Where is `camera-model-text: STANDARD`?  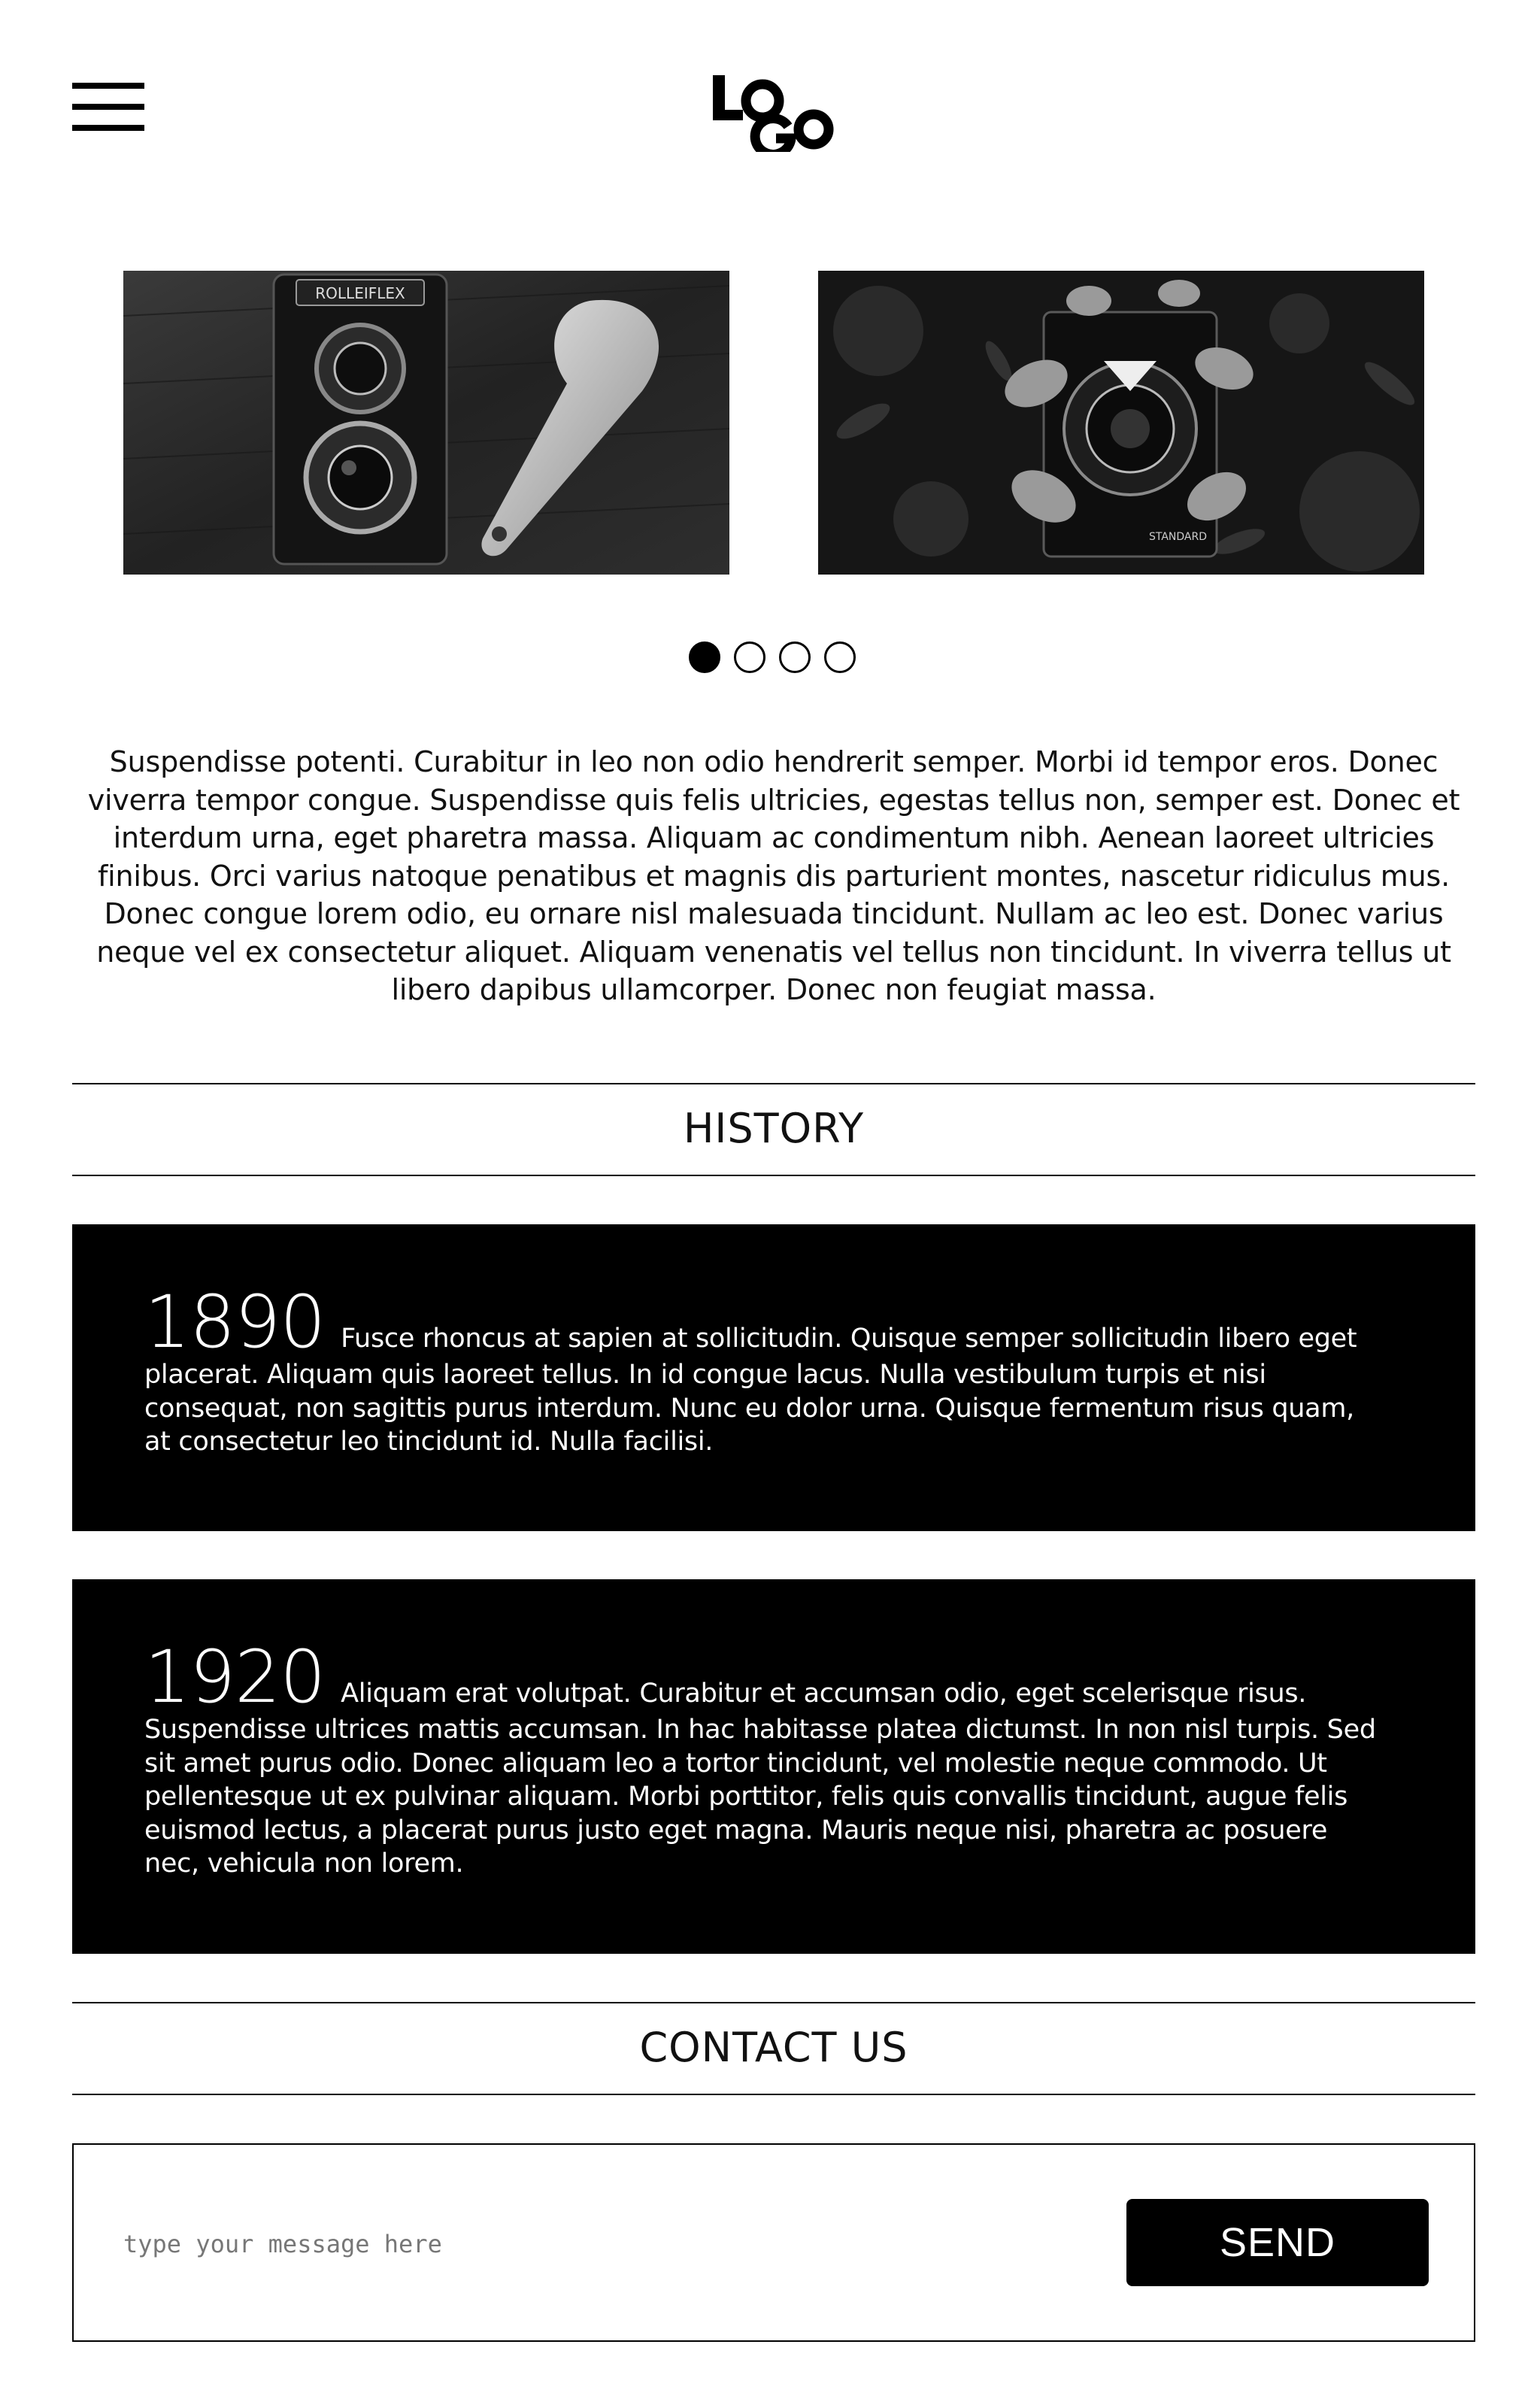
camera-model-text: STANDARD is located at coordinates (1178, 537).